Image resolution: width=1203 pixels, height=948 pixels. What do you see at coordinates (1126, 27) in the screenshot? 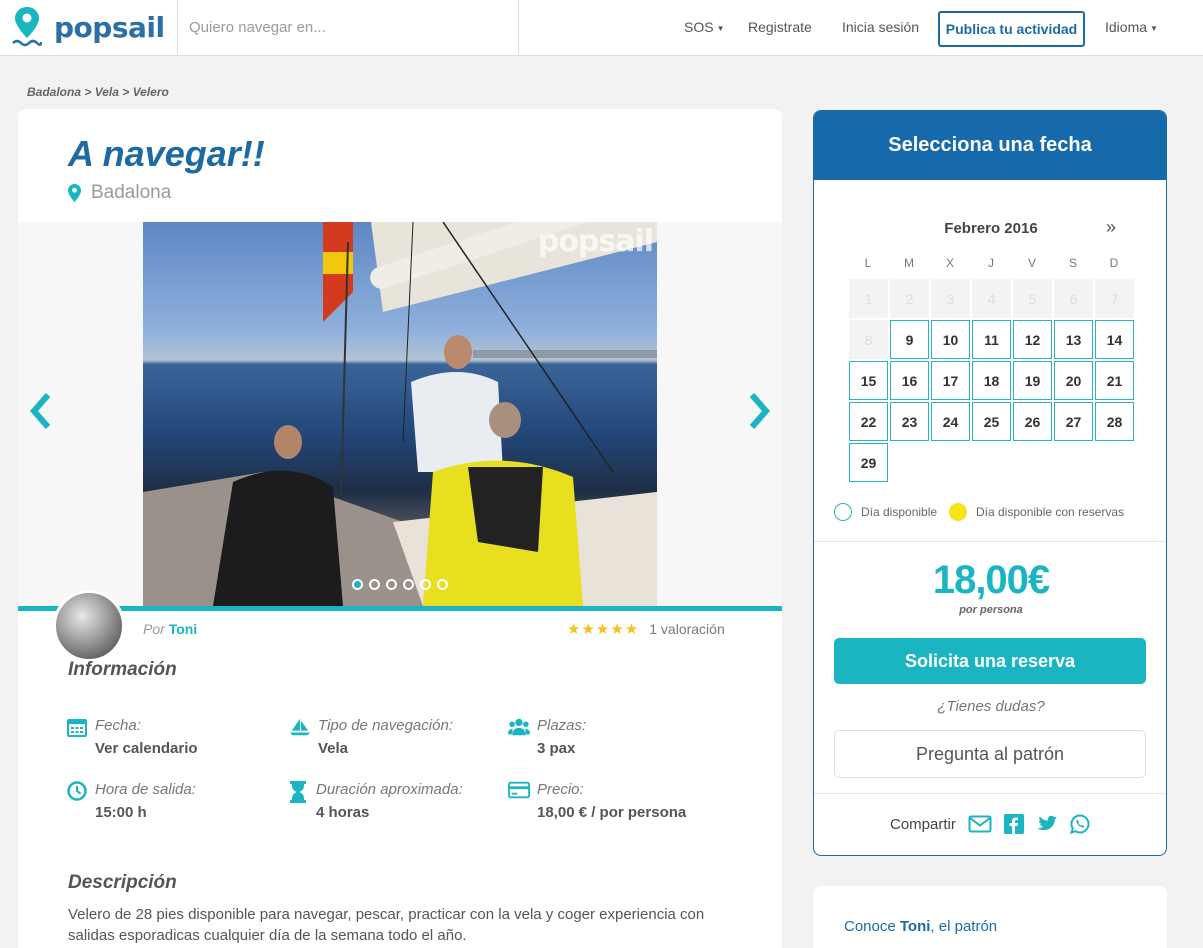
I see `nav-language-label: Idioma` at bounding box center [1126, 27].